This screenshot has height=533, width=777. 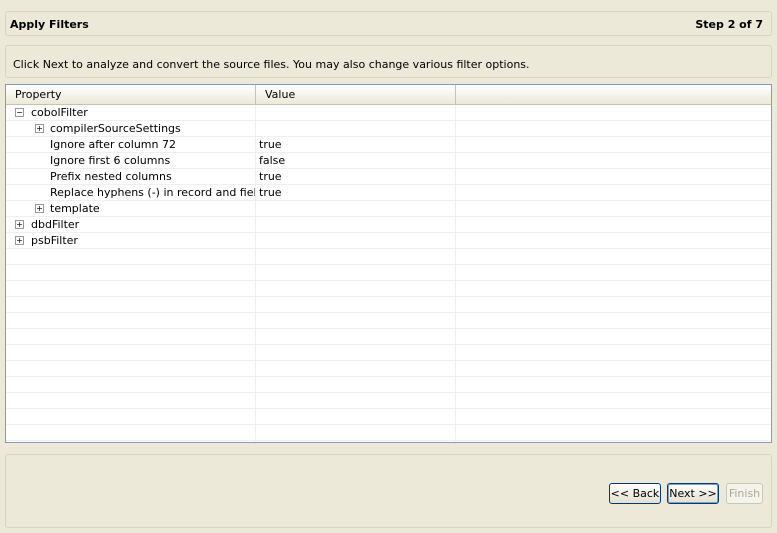 What do you see at coordinates (59, 112) in the screenshot?
I see `property-label: cobolFilter` at bounding box center [59, 112].